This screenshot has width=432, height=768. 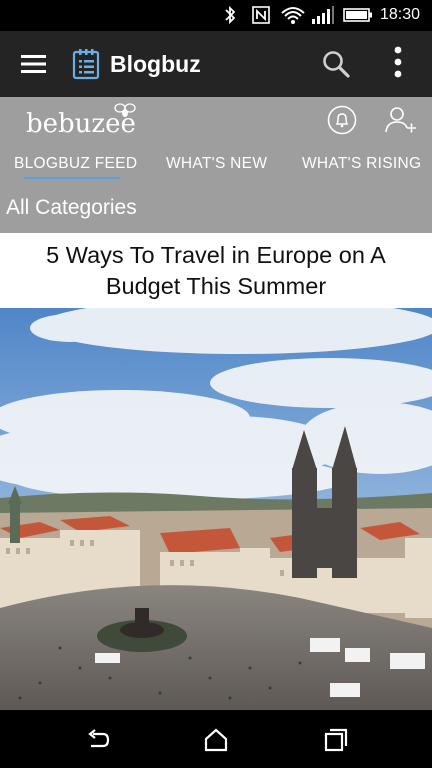 I want to click on system-nav-bar, so click(x=216, y=739).